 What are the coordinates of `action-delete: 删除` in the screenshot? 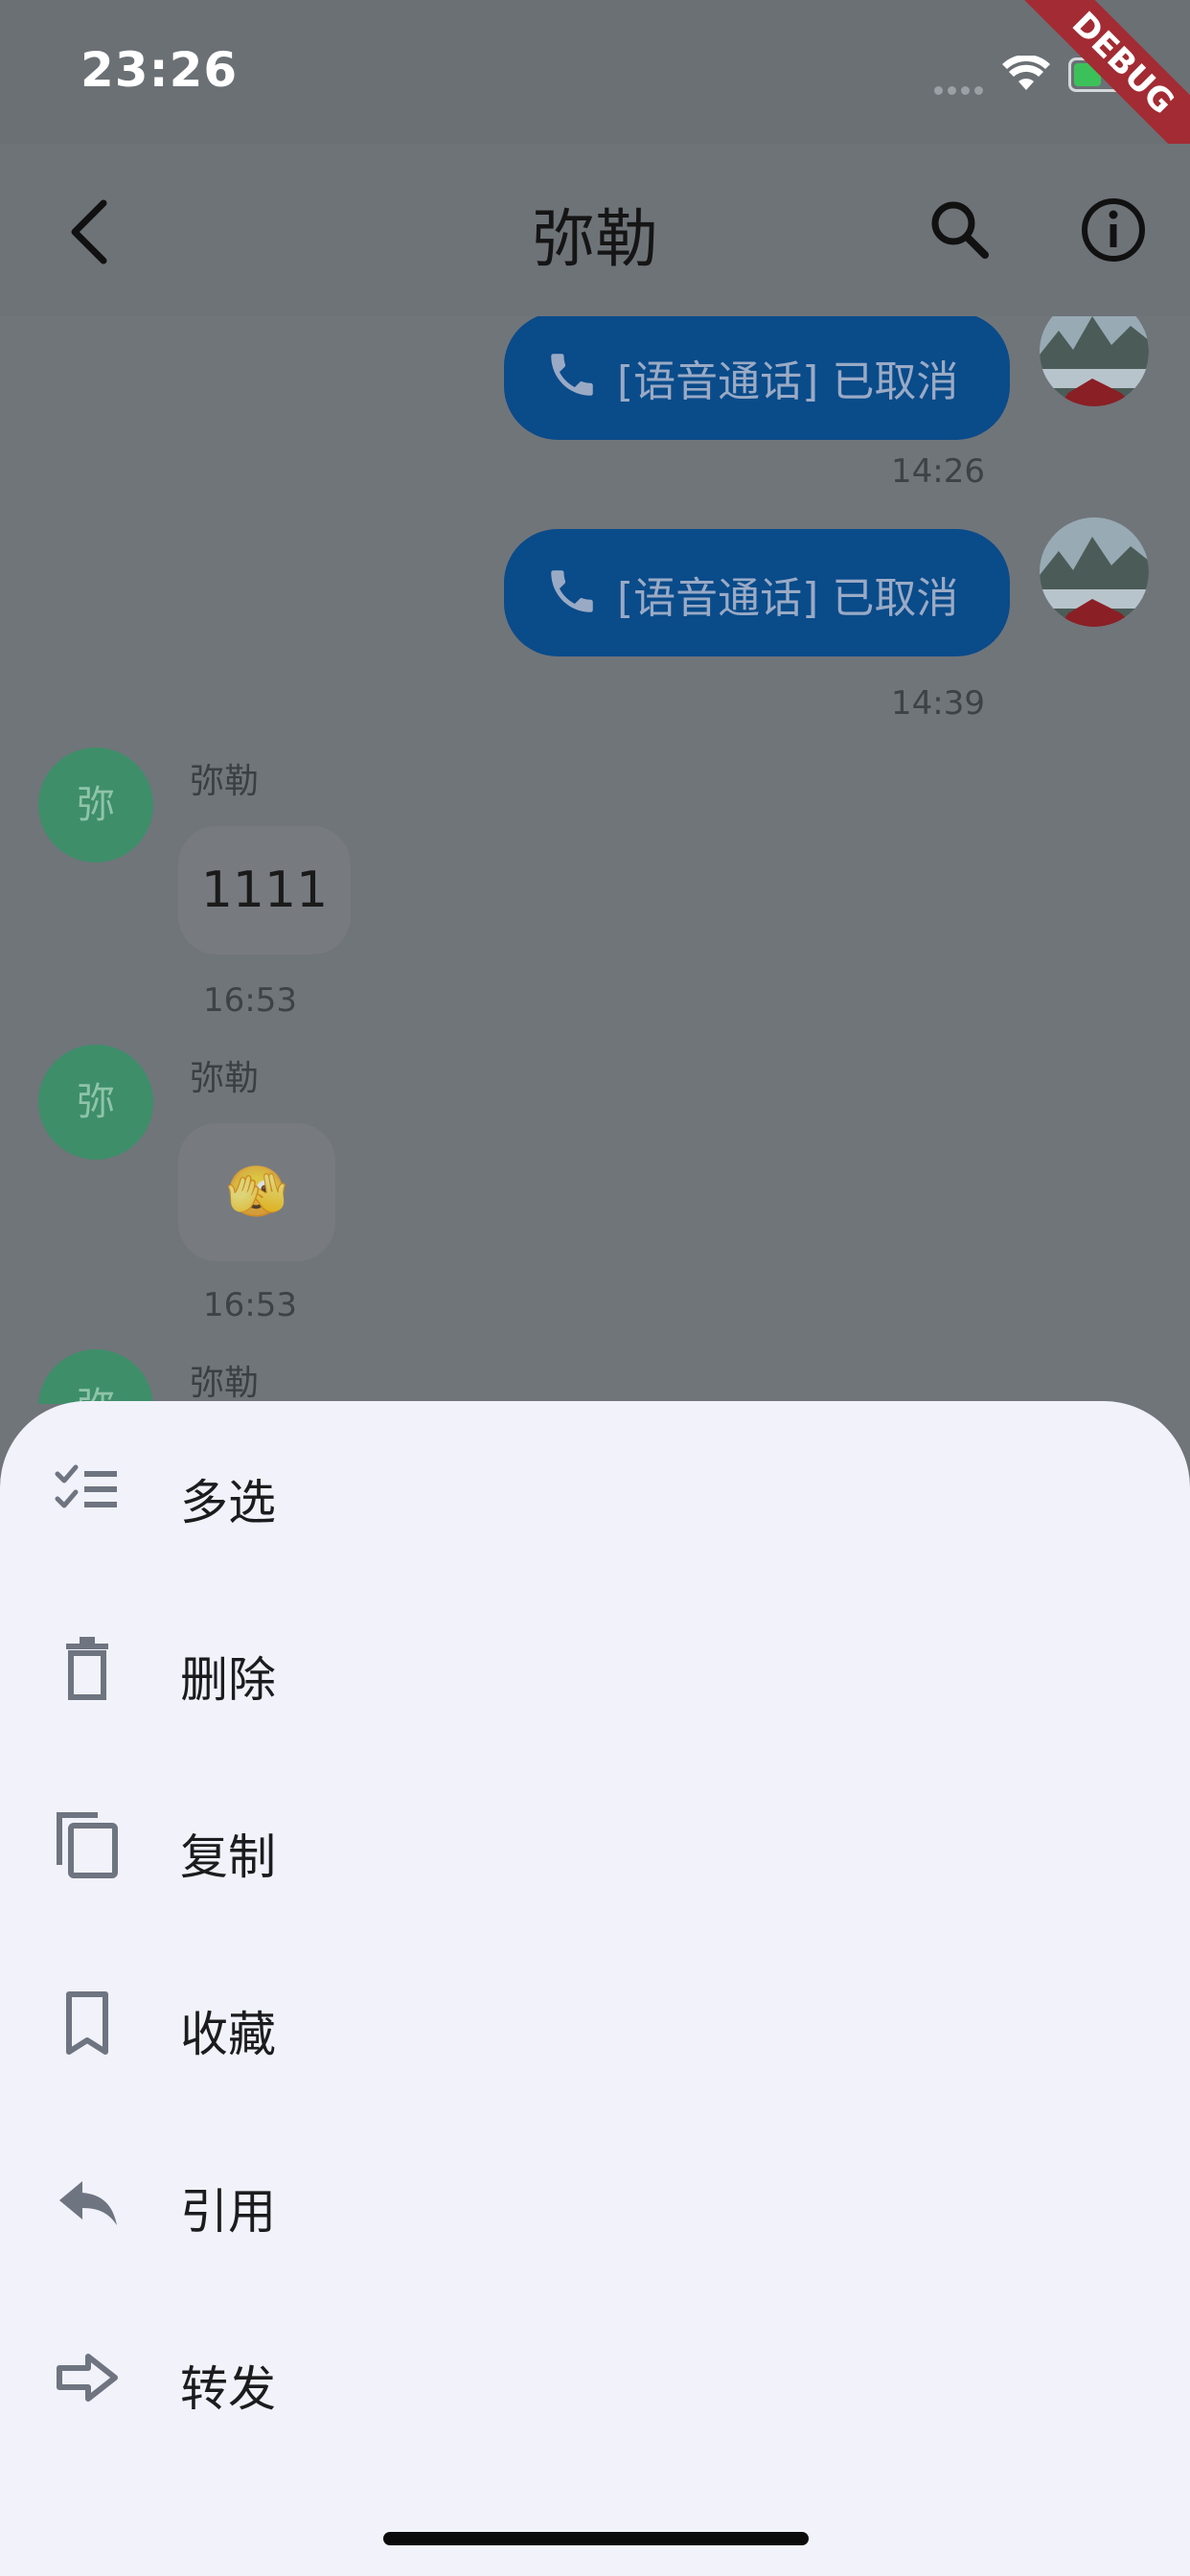 It's located at (595, 1667).